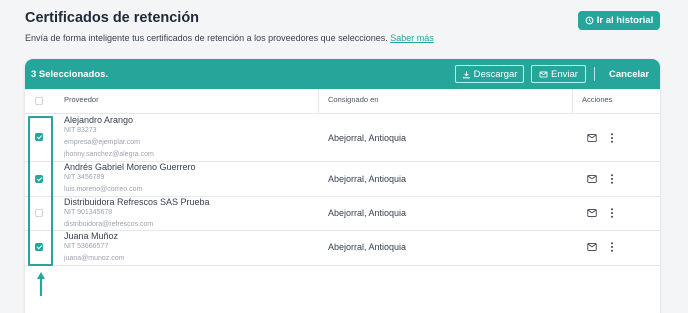  I want to click on download-button: Descargar, so click(489, 74).